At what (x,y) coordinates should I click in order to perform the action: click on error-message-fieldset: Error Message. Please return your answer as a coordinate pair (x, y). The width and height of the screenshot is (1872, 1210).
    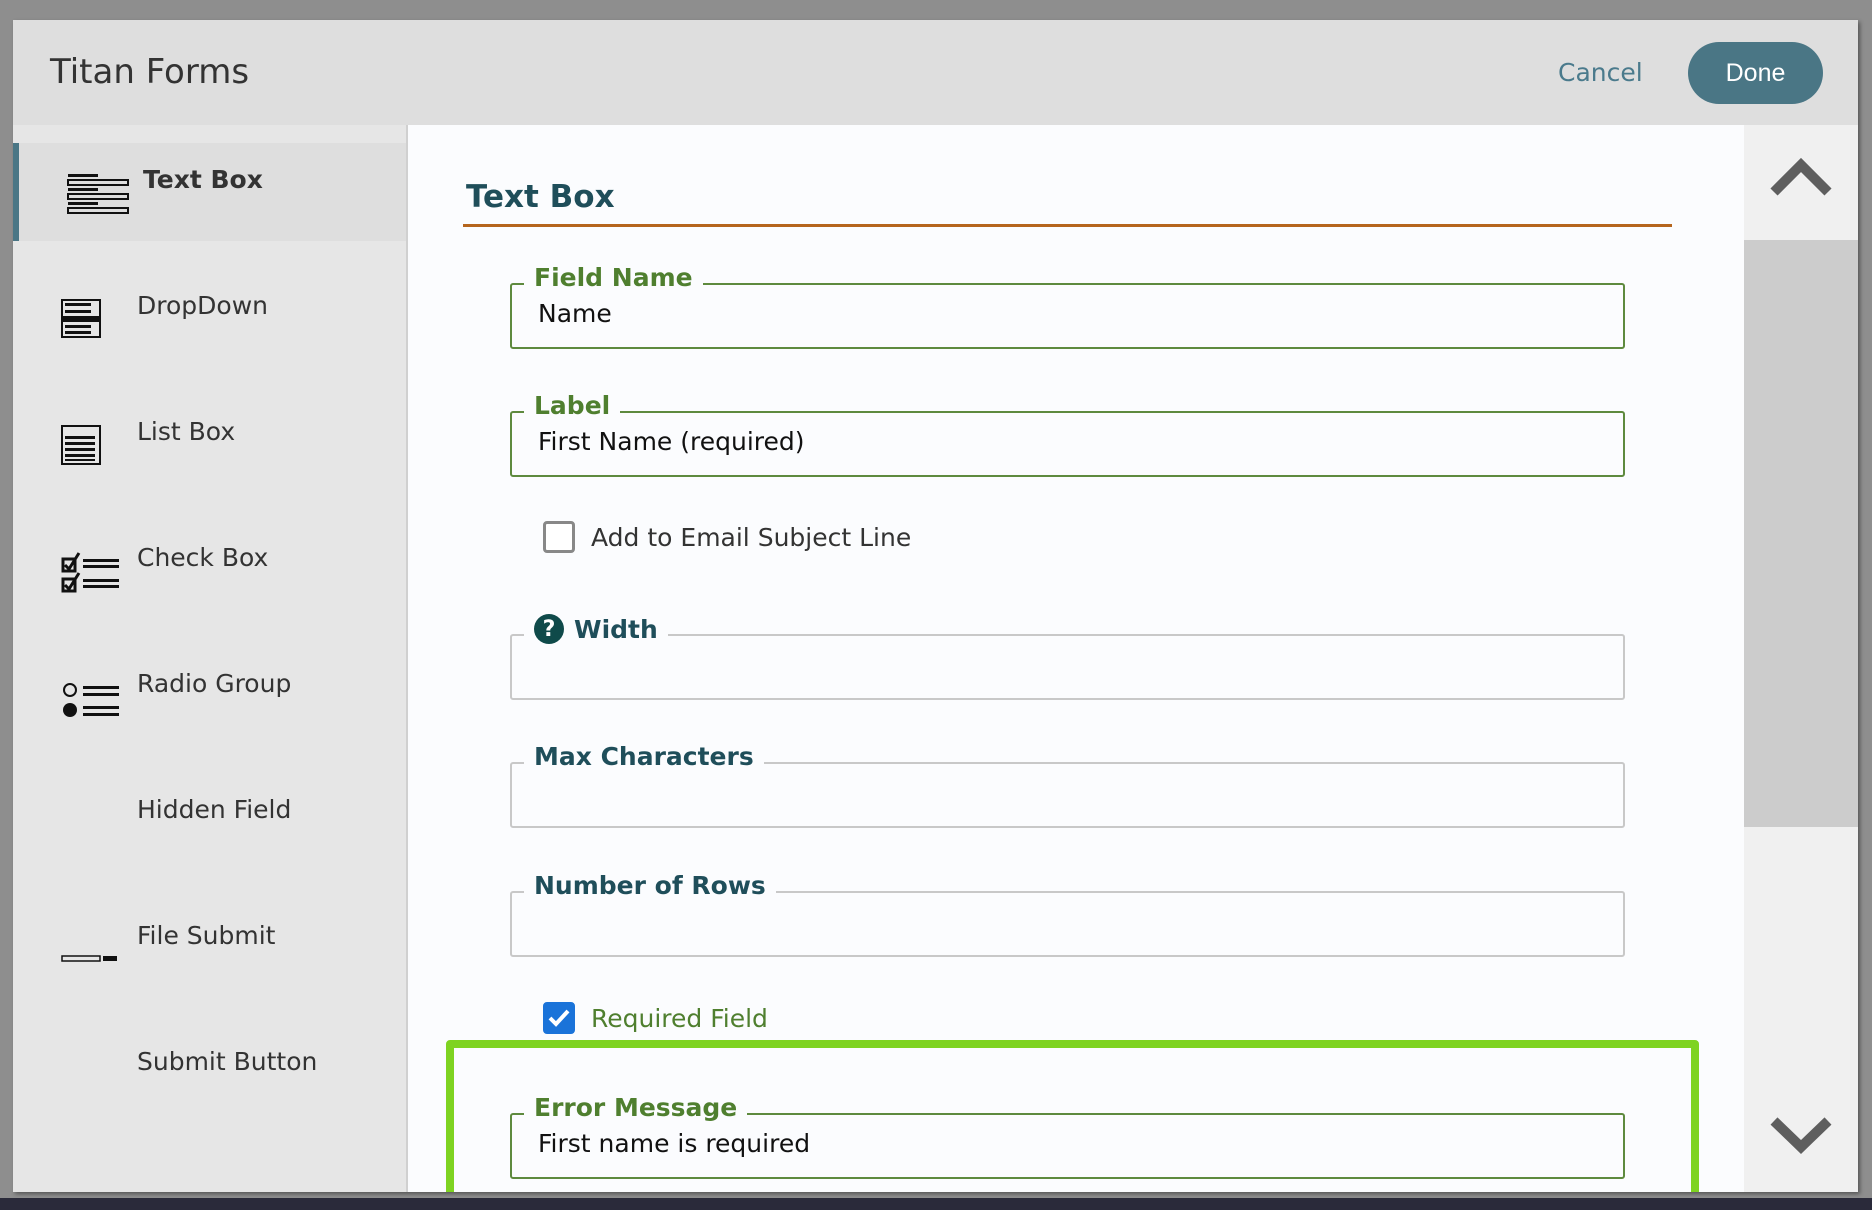
    Looking at the image, I should click on (1067, 1136).